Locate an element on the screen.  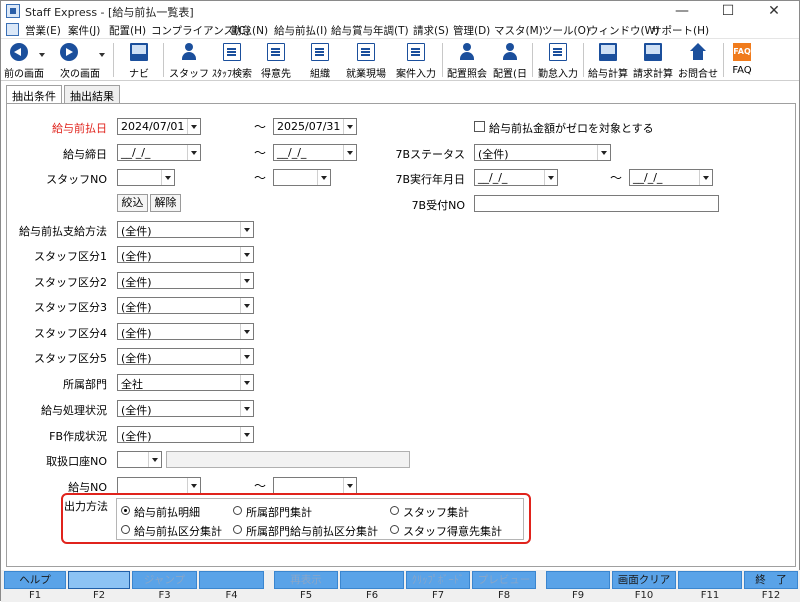
staff-class5-select: (全件) is located at coordinates (185, 356).